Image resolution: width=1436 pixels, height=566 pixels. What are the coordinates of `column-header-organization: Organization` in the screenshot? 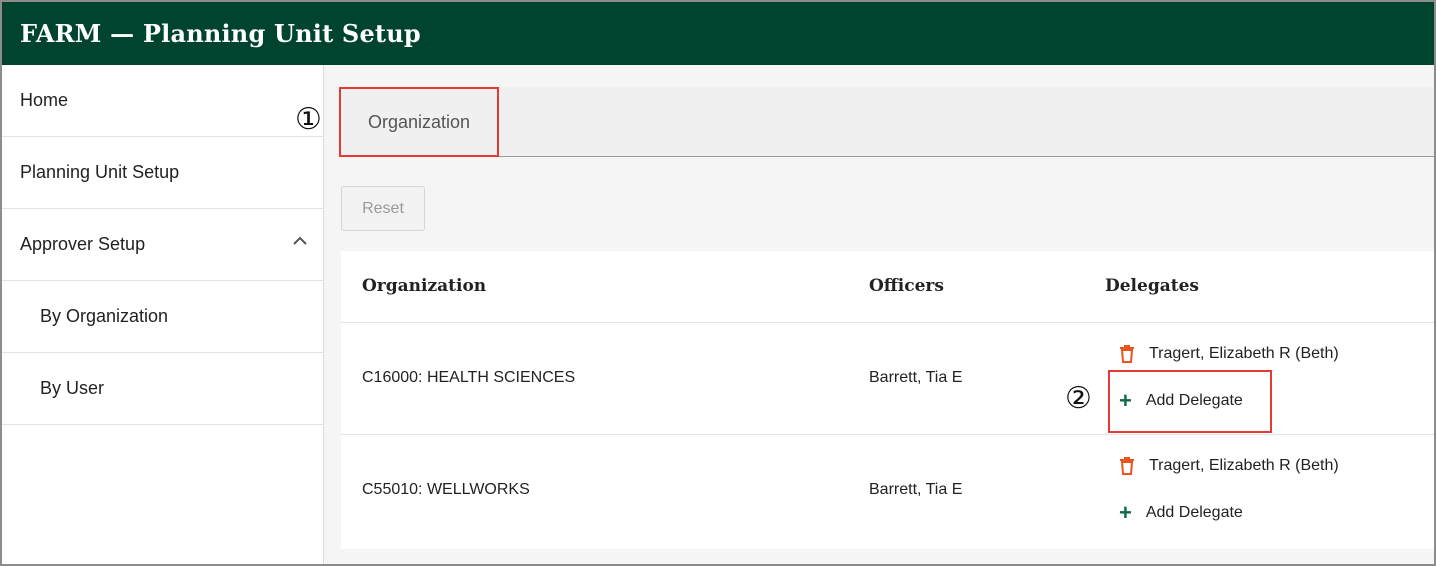 It's located at (424, 286).